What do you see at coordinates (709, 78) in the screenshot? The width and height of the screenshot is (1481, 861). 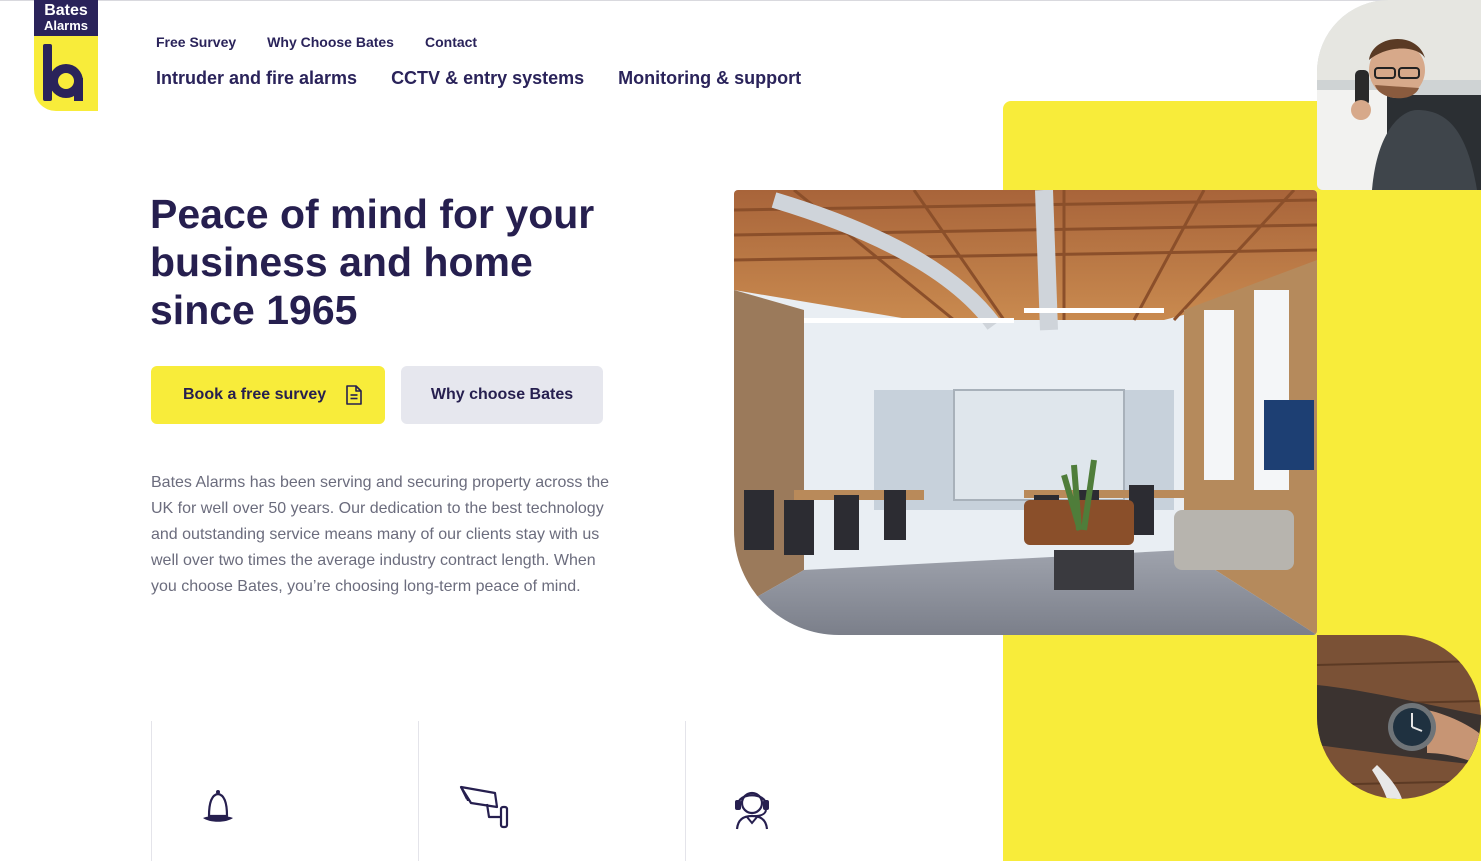 I see `nav-link-monitoring-support: Monitoring & support` at bounding box center [709, 78].